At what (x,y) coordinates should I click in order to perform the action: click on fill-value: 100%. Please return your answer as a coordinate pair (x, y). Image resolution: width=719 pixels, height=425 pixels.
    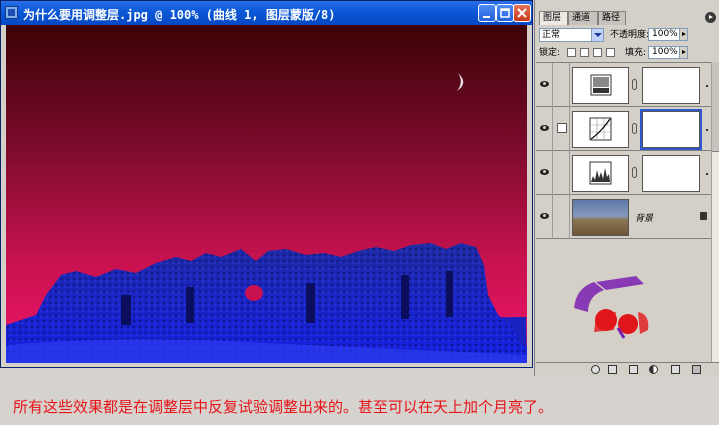
    Looking at the image, I should click on (665, 52).